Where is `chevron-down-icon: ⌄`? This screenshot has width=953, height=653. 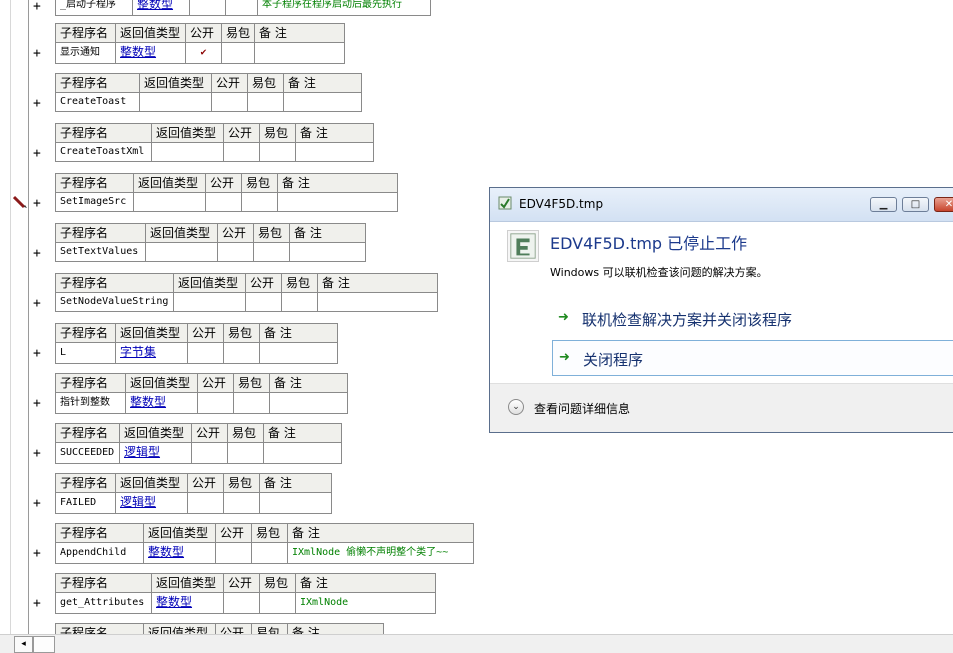 chevron-down-icon: ⌄ is located at coordinates (516, 407).